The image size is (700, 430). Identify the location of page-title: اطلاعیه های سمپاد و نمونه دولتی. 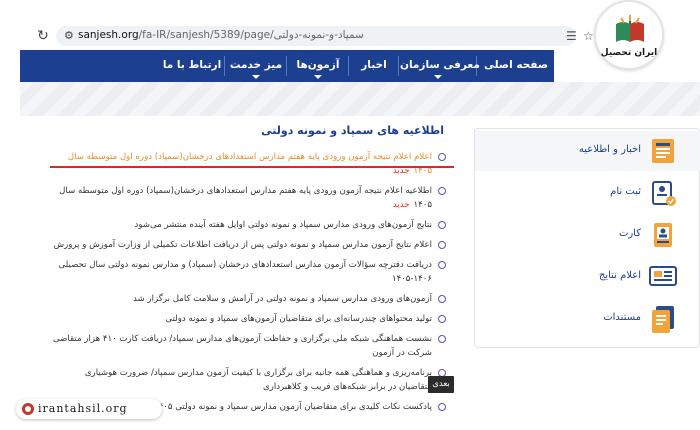
(352, 130).